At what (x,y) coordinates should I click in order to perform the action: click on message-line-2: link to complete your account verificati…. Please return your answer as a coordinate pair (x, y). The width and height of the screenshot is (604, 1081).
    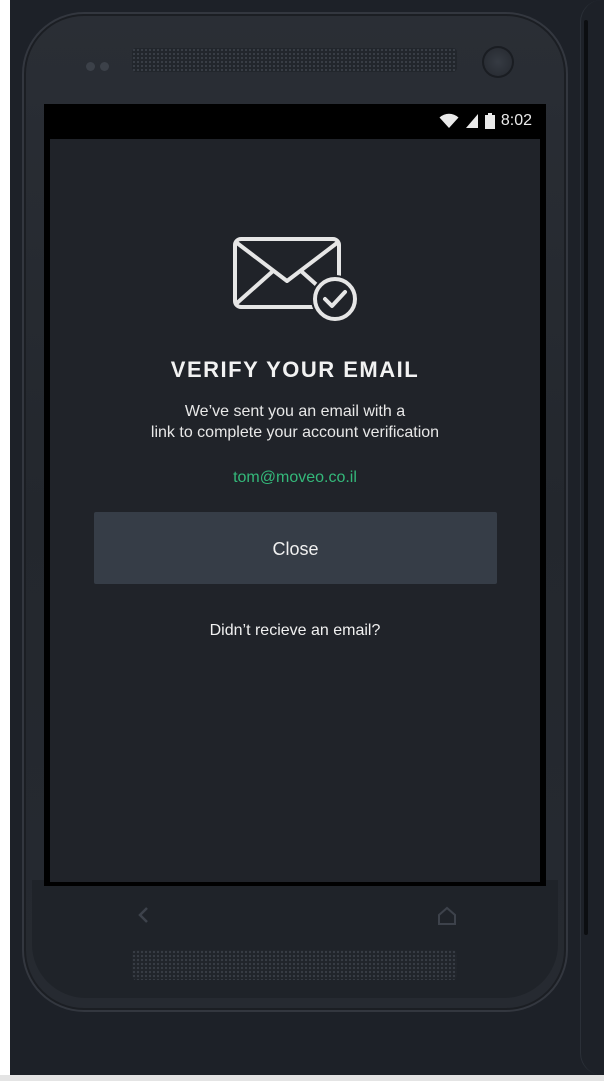
    Looking at the image, I should click on (295, 432).